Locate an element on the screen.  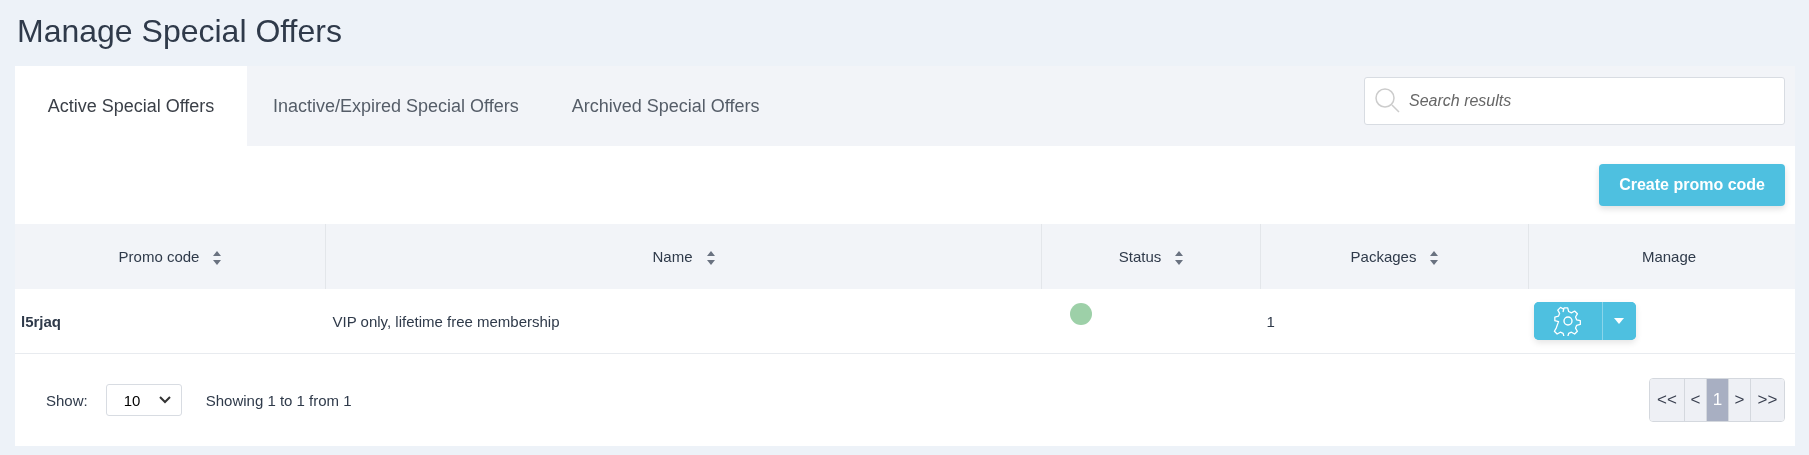
show-label: Show: is located at coordinates (67, 400).